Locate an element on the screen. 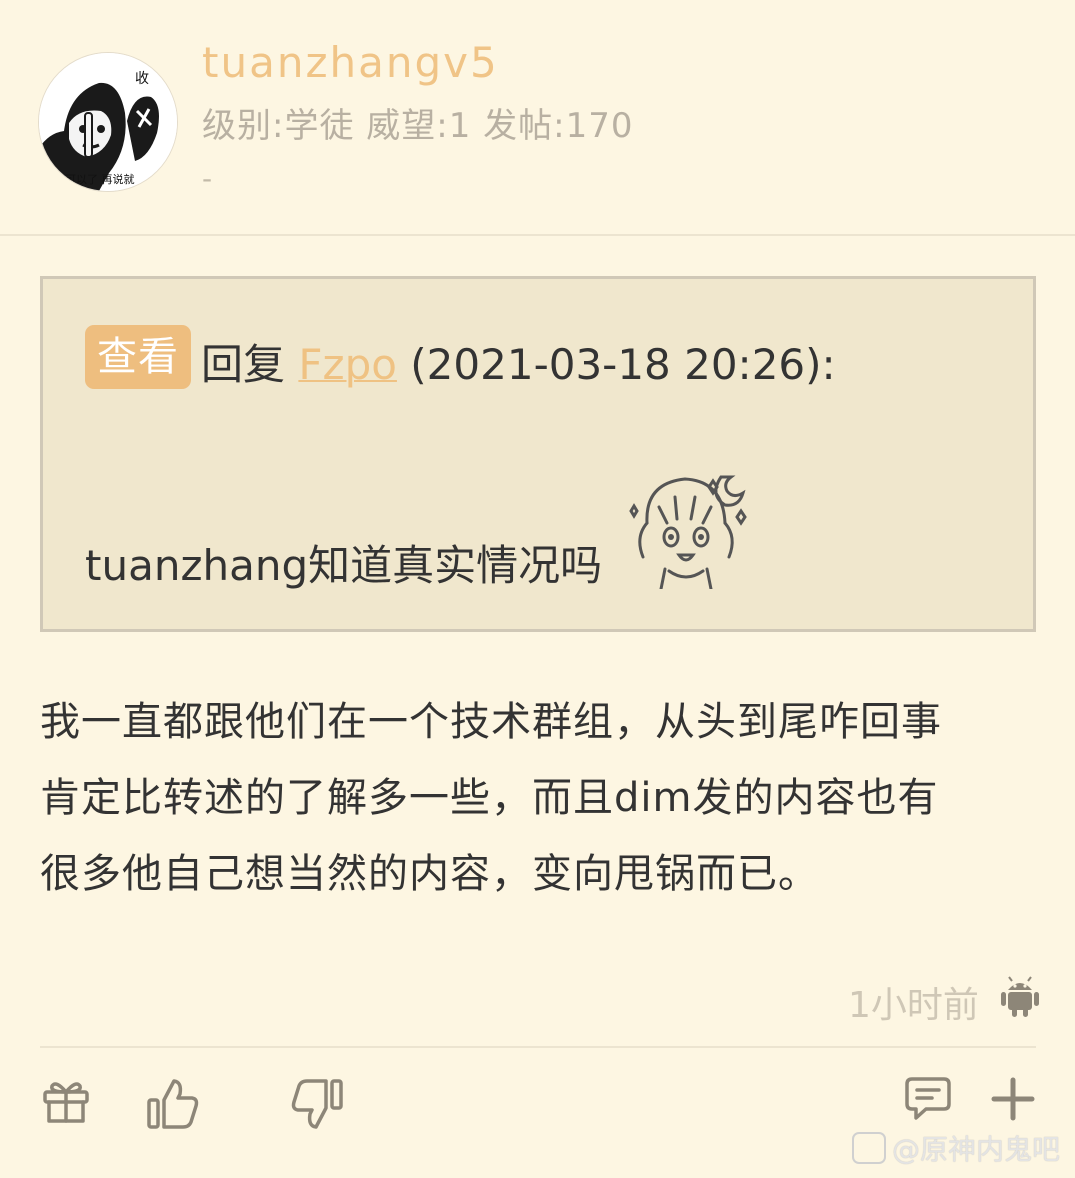 The width and height of the screenshot is (1075, 1178). post-line: 肯定比转述的了解多一些，而且dim发的内容也有 is located at coordinates (489, 798).